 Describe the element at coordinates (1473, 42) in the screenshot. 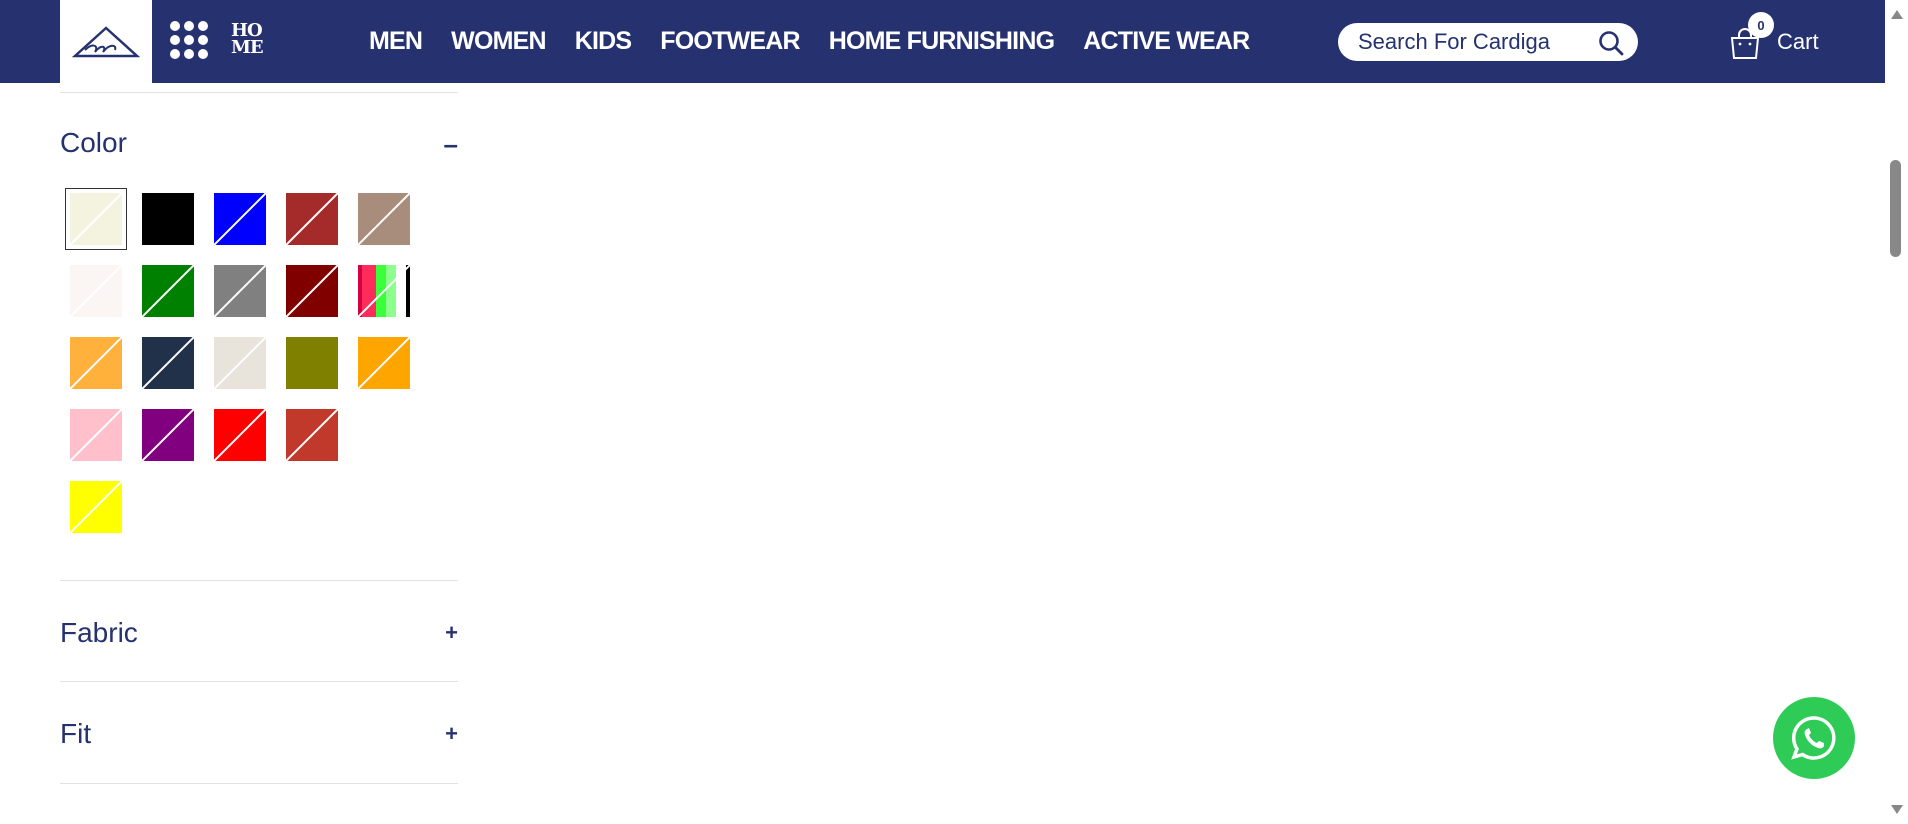

I see `search-input` at that location.